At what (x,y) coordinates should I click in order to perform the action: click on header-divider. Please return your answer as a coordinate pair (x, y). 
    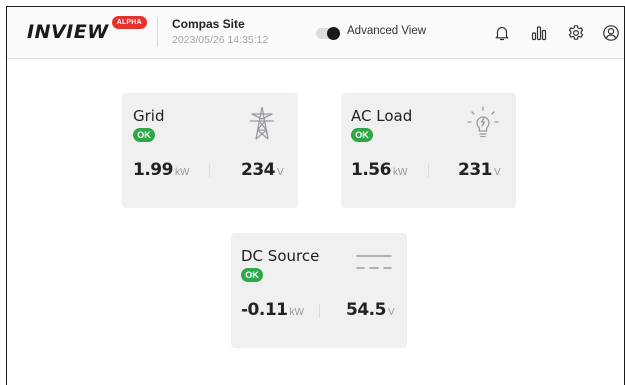
    Looking at the image, I should click on (157, 32).